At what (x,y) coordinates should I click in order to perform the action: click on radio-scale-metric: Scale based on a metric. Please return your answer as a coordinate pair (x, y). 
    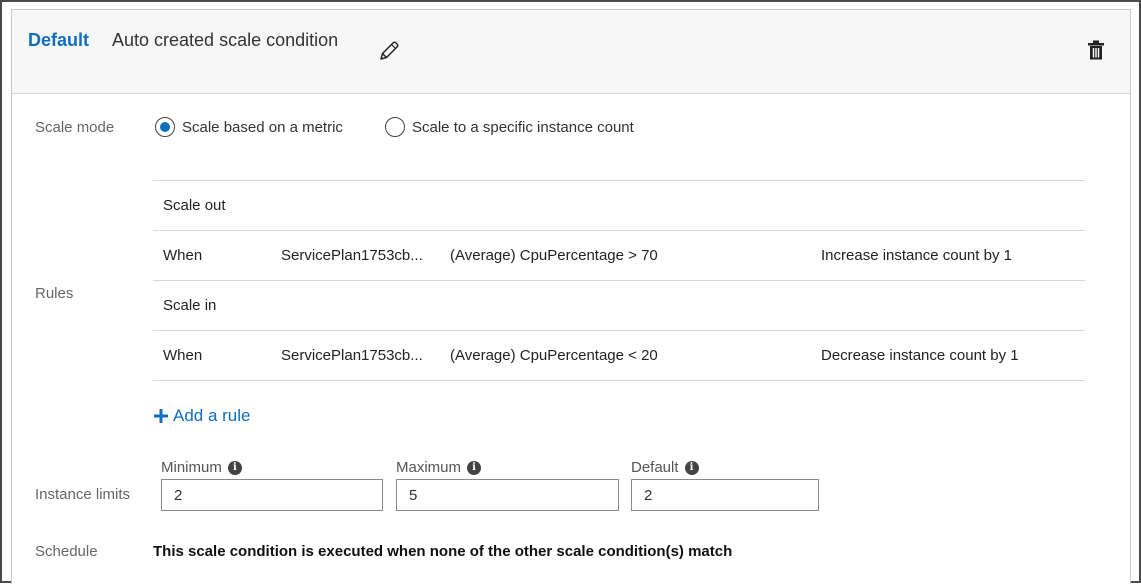
    Looking at the image, I should click on (249, 127).